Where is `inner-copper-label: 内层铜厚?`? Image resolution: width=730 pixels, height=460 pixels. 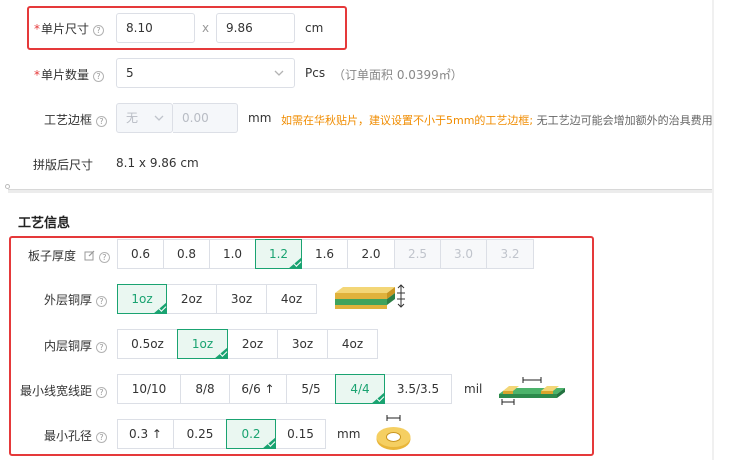
inner-copper-label: 内层铜厚? is located at coordinates (76, 345).